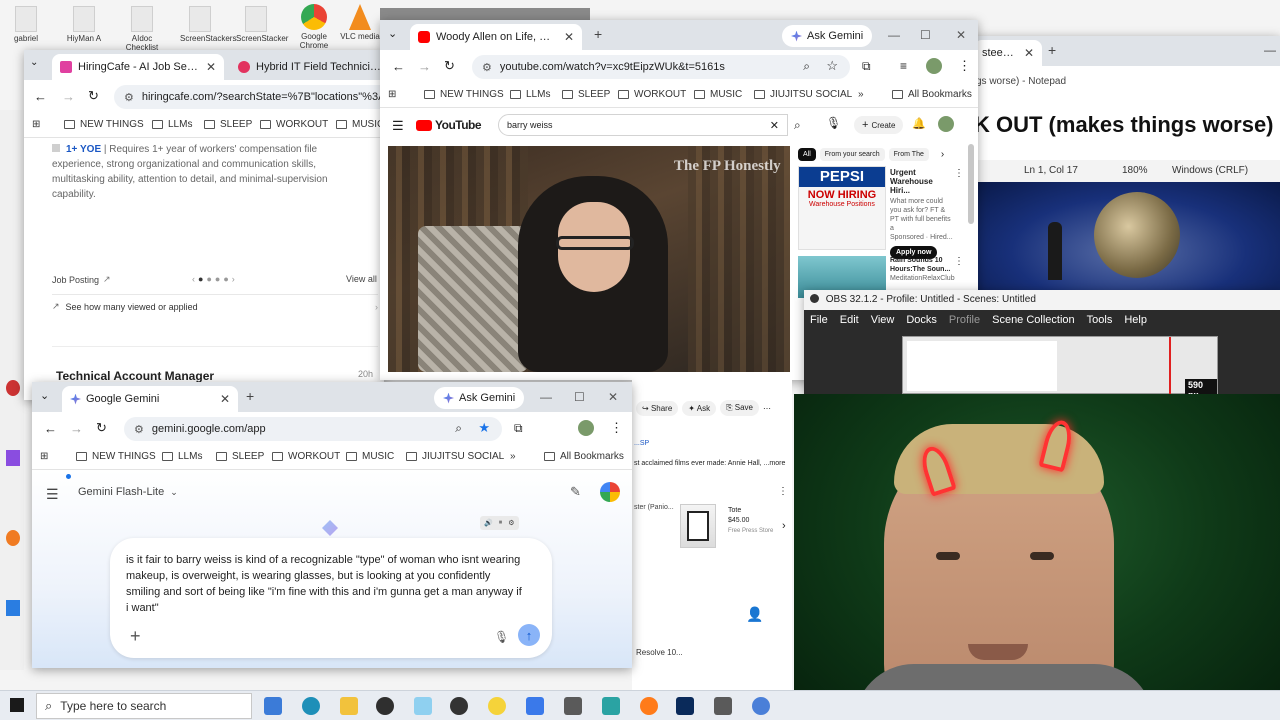  Describe the element at coordinates (501, 637) in the screenshot. I see `microphone-icon: 🎙` at that location.